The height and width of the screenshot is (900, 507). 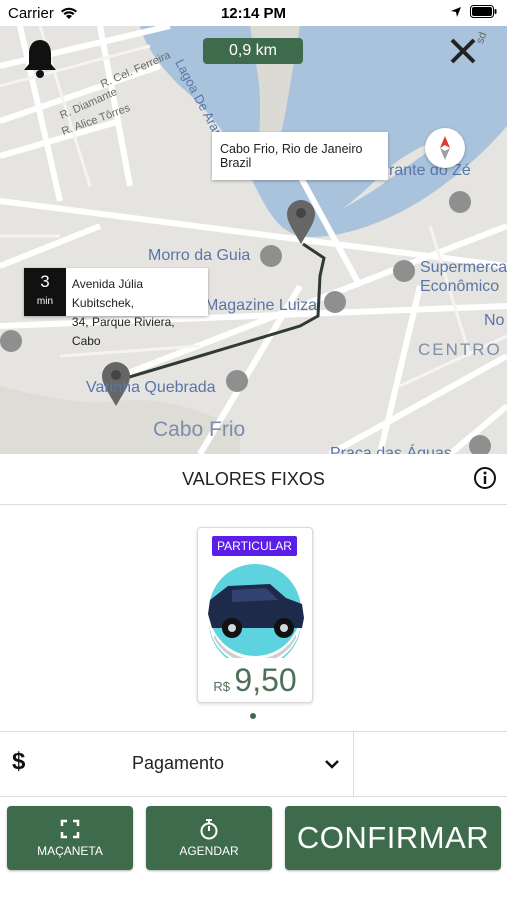 I want to click on map-label: CENTRO, so click(x=460, y=349).